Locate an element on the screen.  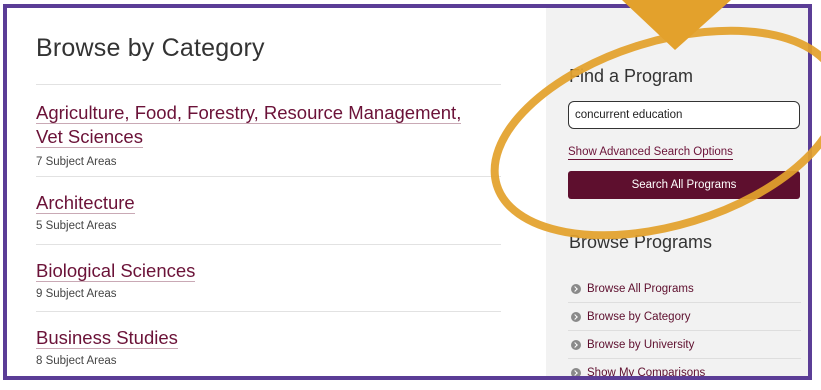
browse-by-university-link: Browse by University is located at coordinates (684, 344).